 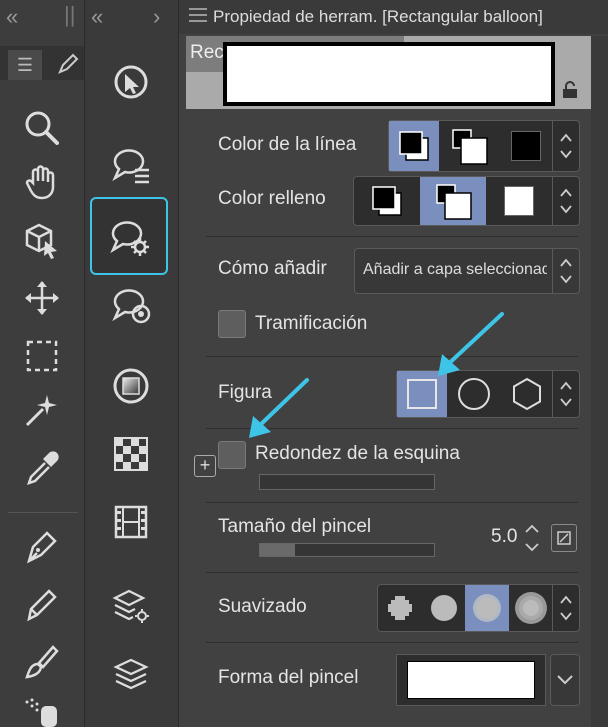 I want to click on figure-spinner, so click(x=565, y=394).